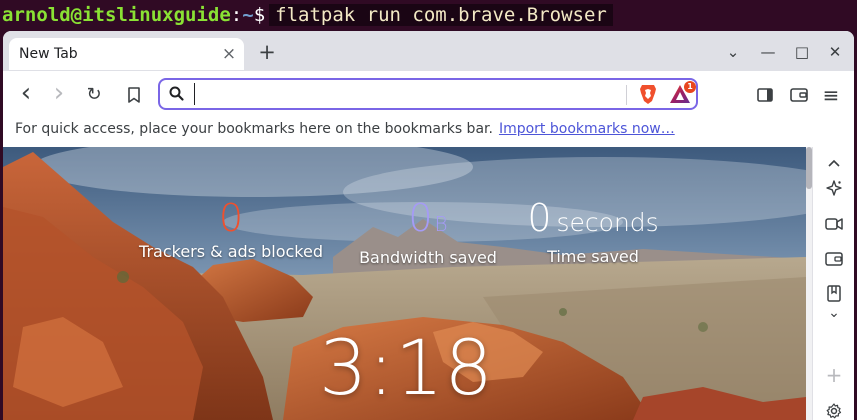 This screenshot has width=857, height=420. I want to click on rewards-badge: 1, so click(690, 87).